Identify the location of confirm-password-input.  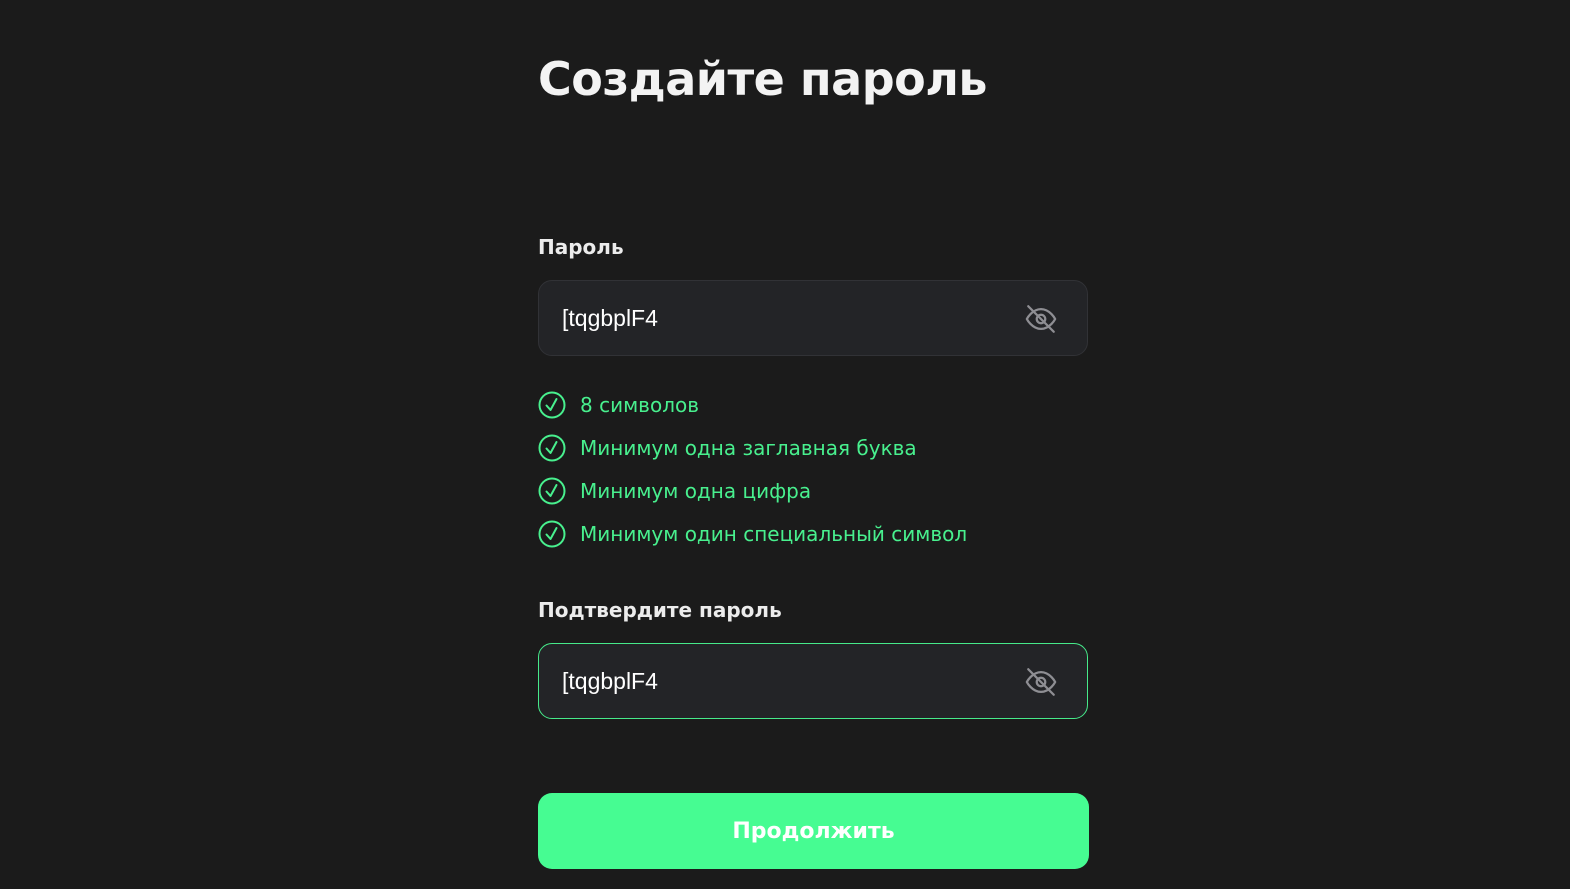
(782, 681).